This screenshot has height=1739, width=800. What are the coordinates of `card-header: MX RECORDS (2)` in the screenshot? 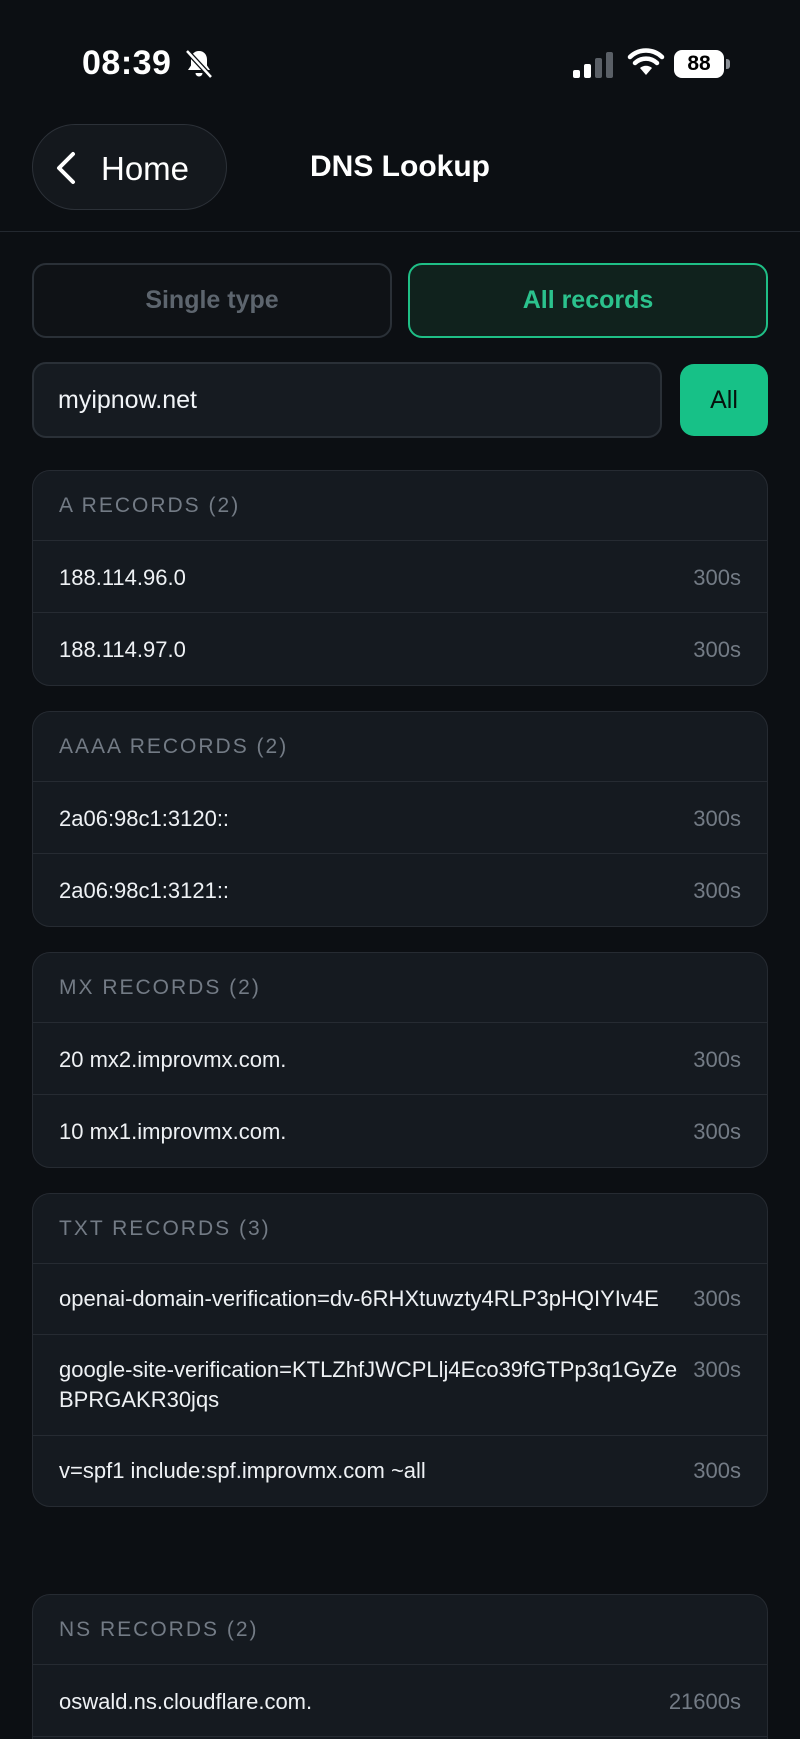 It's located at (400, 988).